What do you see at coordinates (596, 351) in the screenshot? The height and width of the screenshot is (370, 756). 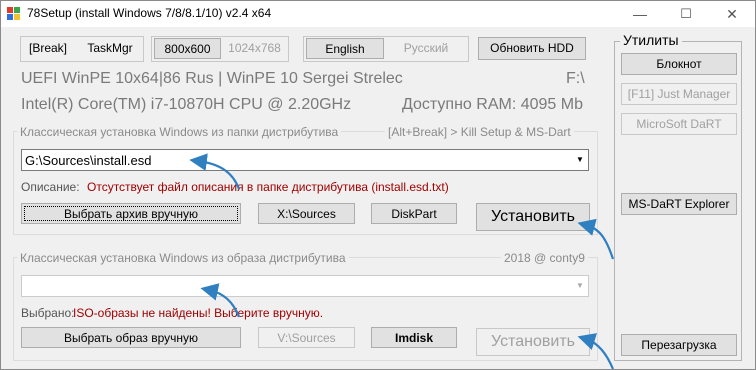 I see `annotation-arrow-install-image` at bounding box center [596, 351].